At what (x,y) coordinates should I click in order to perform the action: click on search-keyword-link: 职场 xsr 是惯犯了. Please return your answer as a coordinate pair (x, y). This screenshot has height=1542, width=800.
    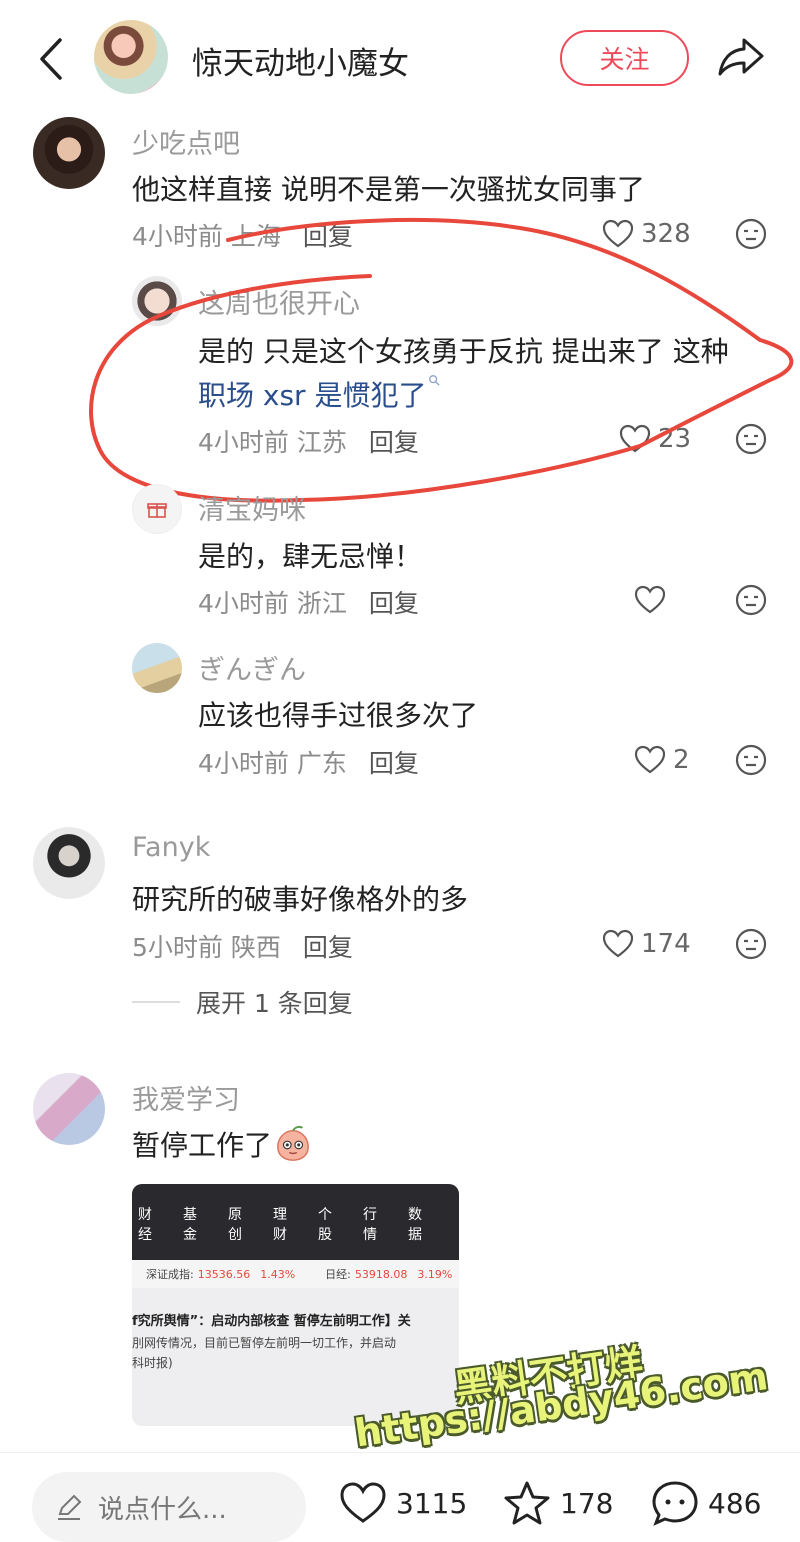
    Looking at the image, I should click on (319, 394).